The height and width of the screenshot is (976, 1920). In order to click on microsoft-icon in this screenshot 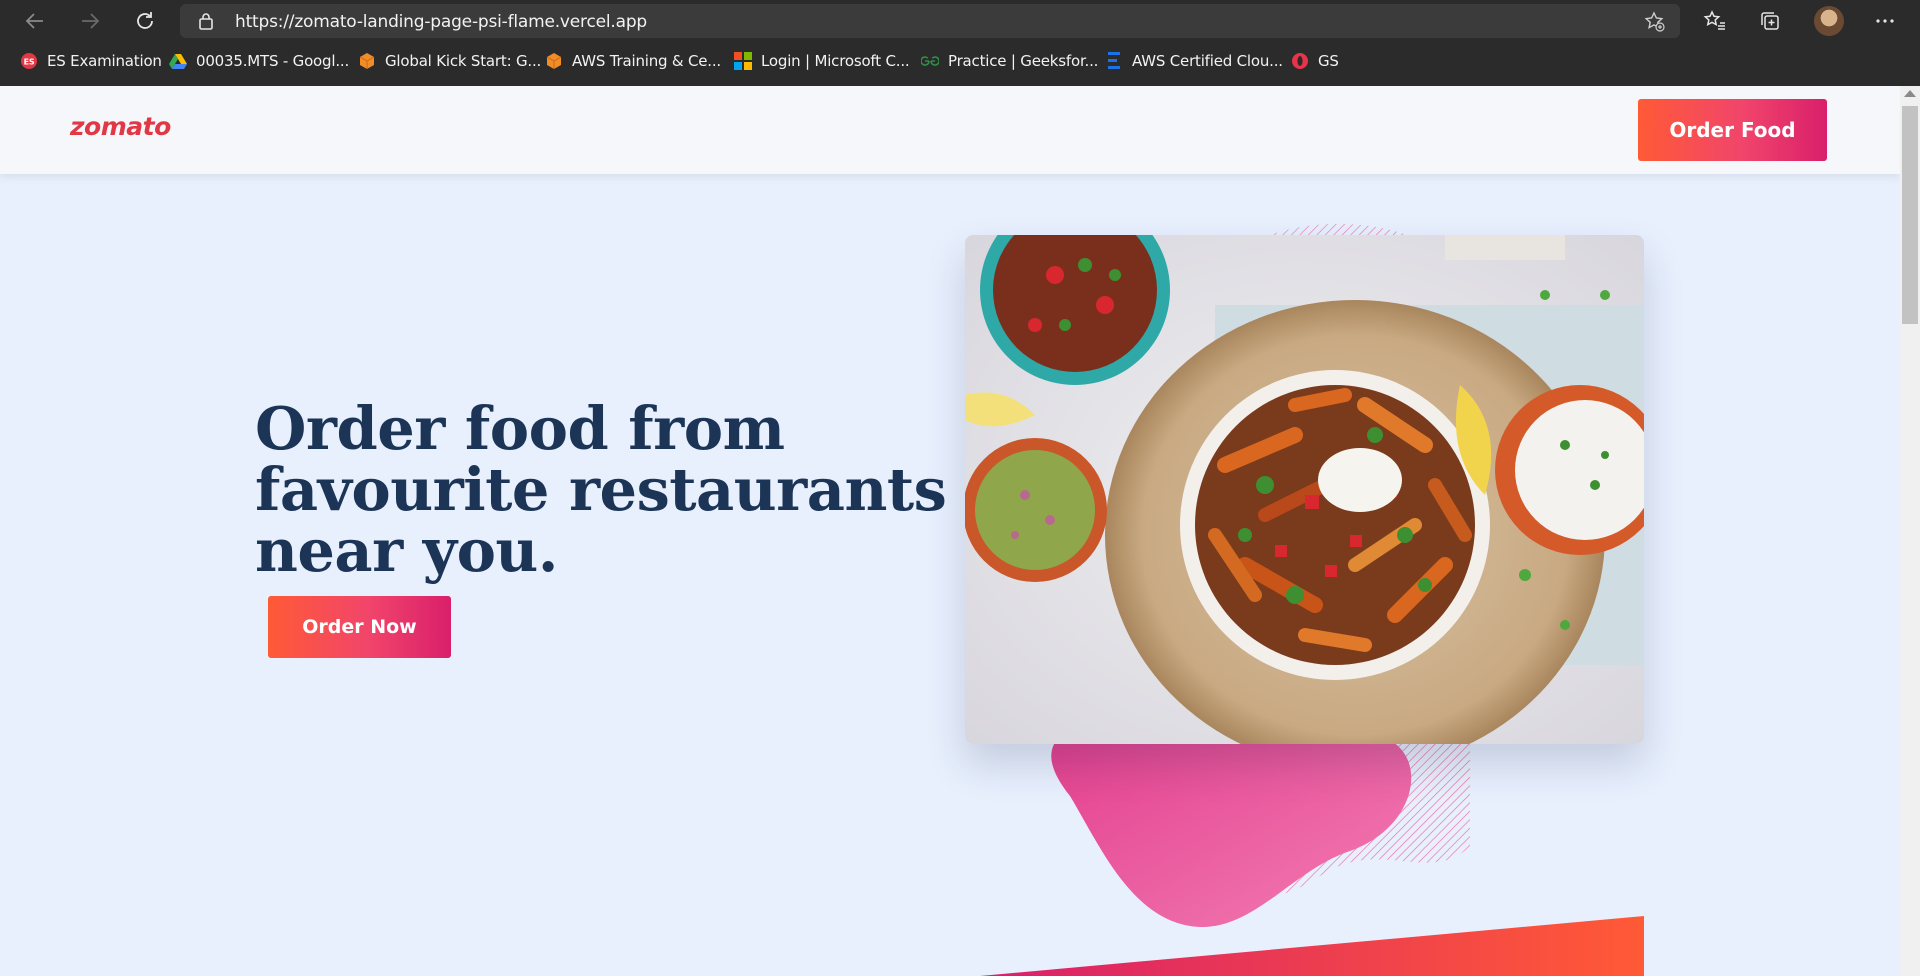, I will do `click(743, 61)`.